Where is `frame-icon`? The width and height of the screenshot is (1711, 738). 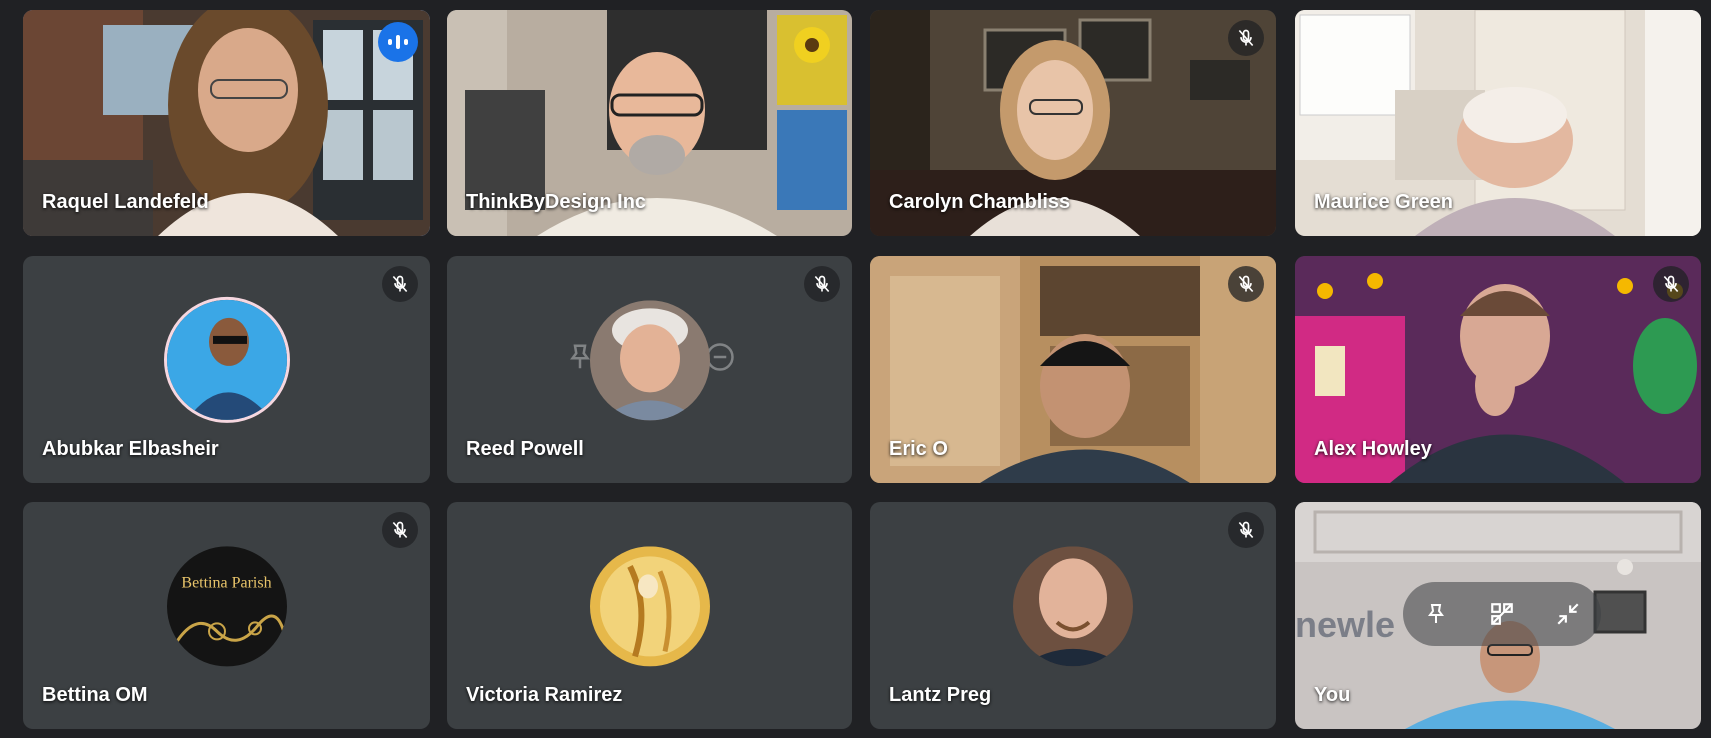 frame-icon is located at coordinates (1502, 614).